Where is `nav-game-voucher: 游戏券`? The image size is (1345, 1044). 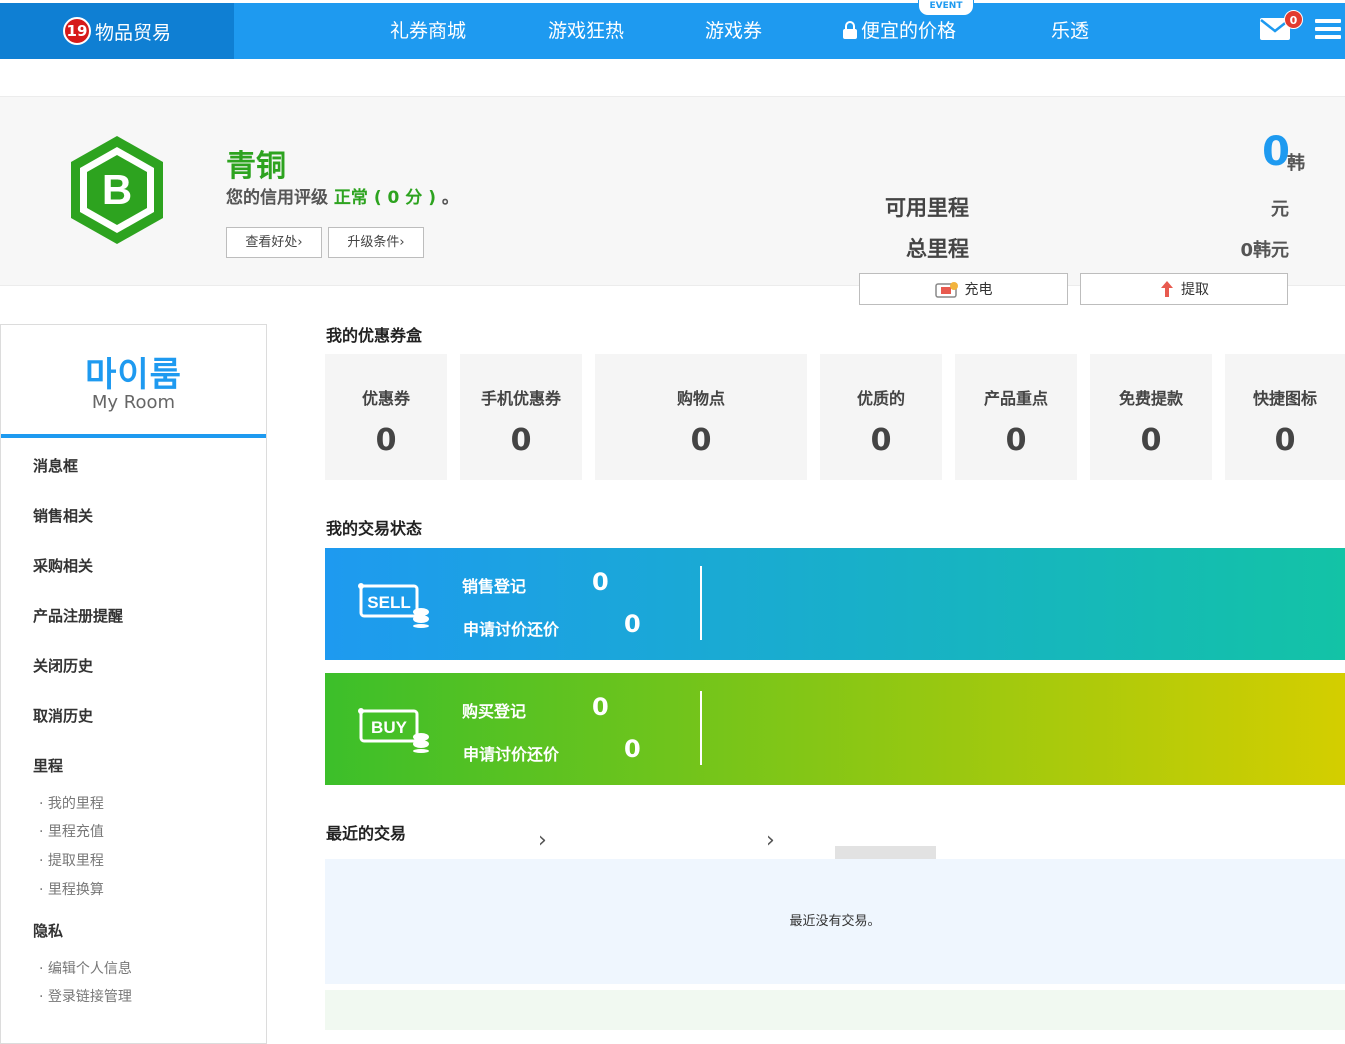
nav-game-voucher: 游戏券 is located at coordinates (733, 31).